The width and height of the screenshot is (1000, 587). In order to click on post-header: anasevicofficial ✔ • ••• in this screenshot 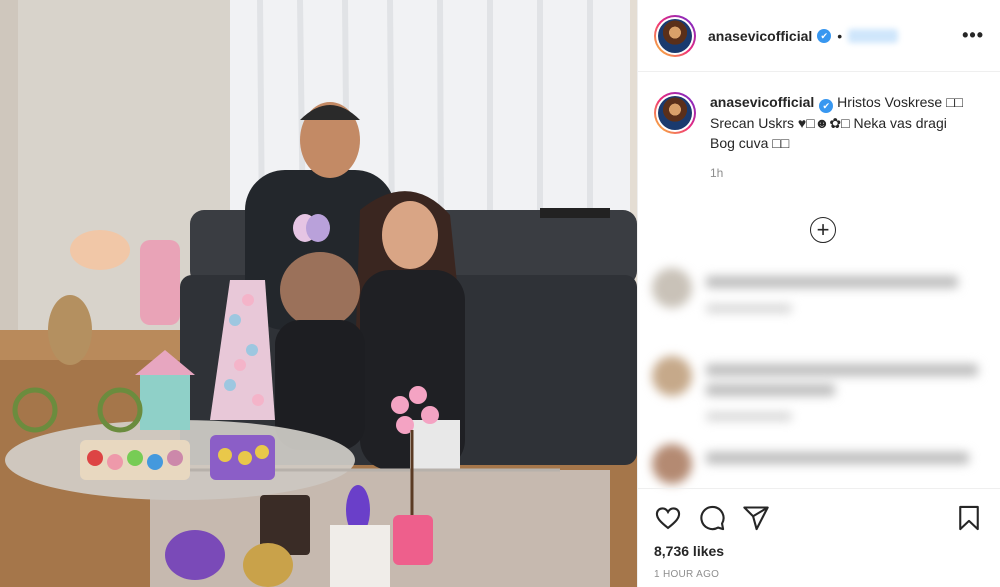, I will do `click(819, 36)`.